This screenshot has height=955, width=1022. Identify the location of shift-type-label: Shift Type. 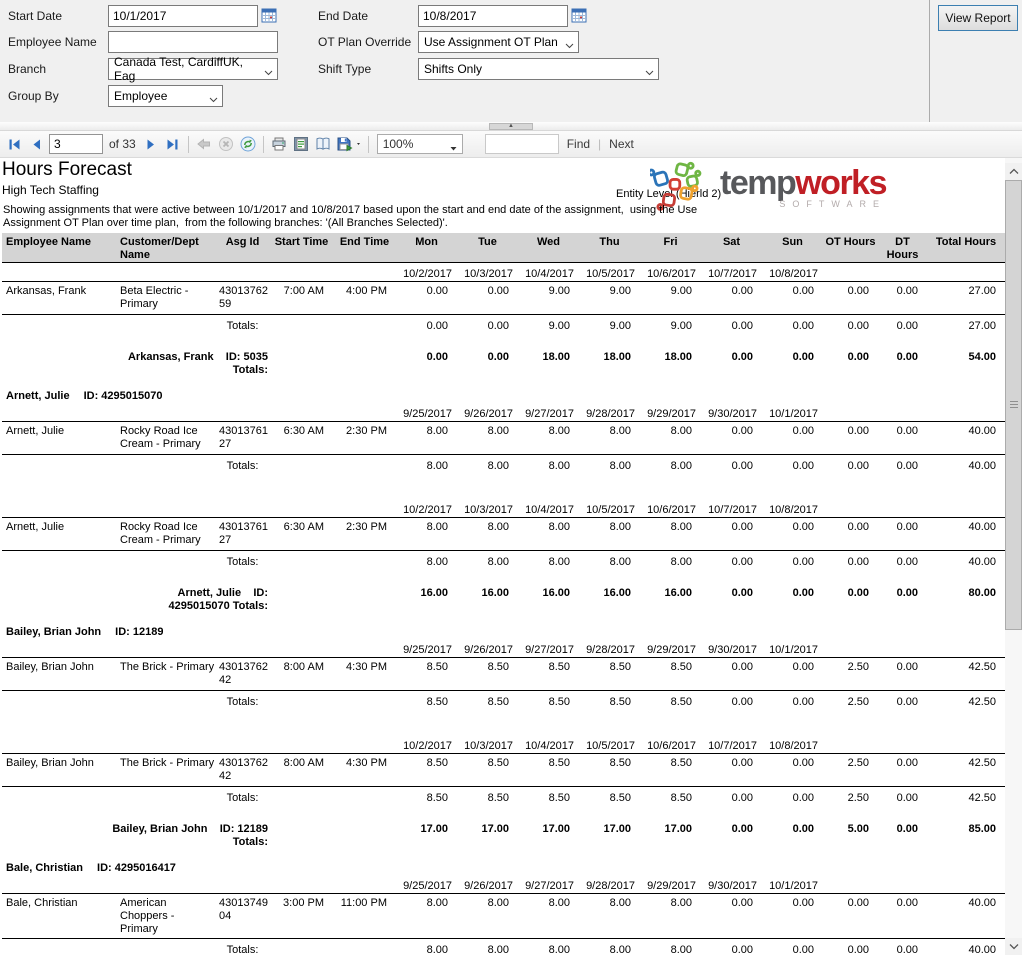
(345, 69).